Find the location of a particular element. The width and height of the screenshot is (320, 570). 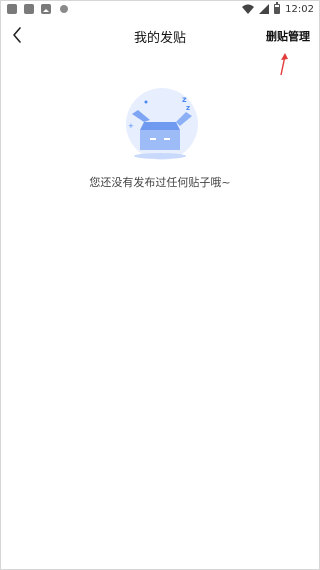

empty-state-message: 您还没有发布过任何贴子哦~ is located at coordinates (160, 182).